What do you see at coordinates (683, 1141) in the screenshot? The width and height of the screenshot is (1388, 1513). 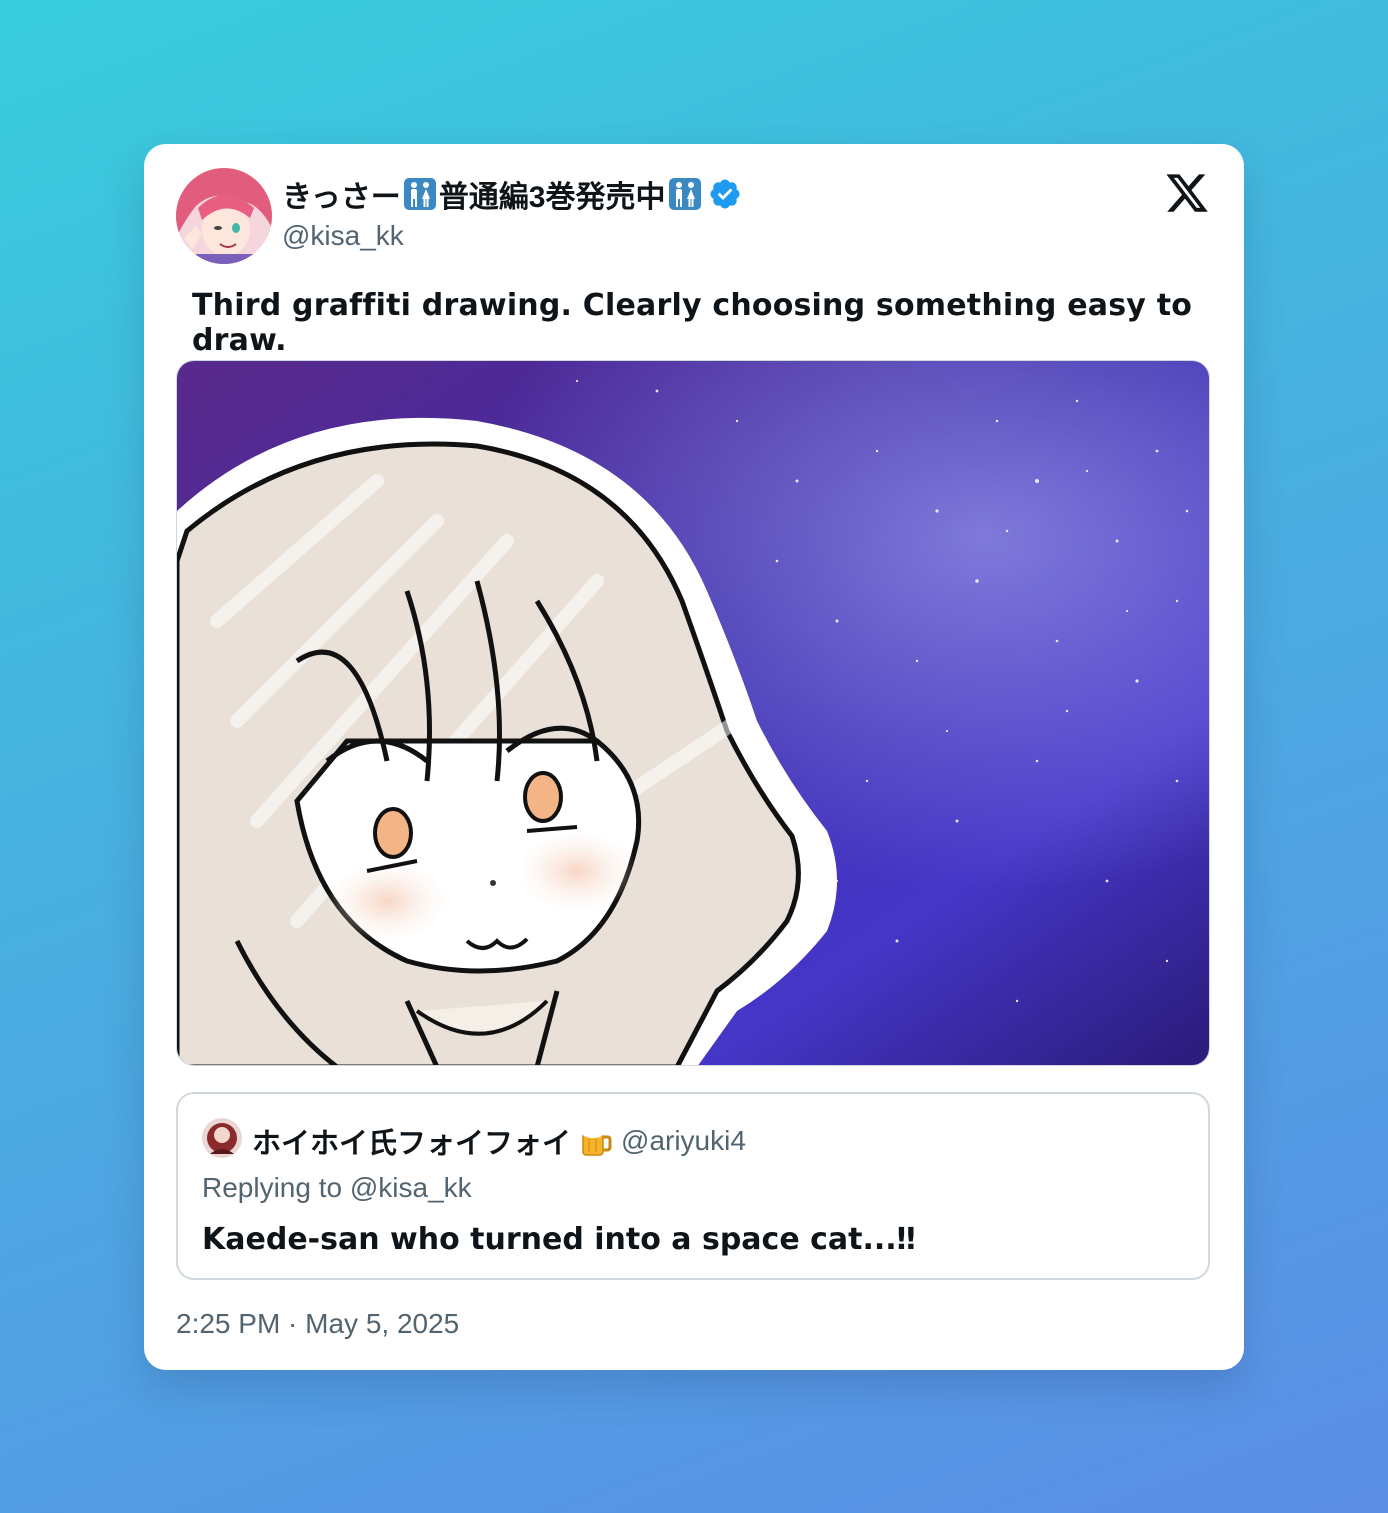 I see `quoted-handle: @ariyuki4` at bounding box center [683, 1141].